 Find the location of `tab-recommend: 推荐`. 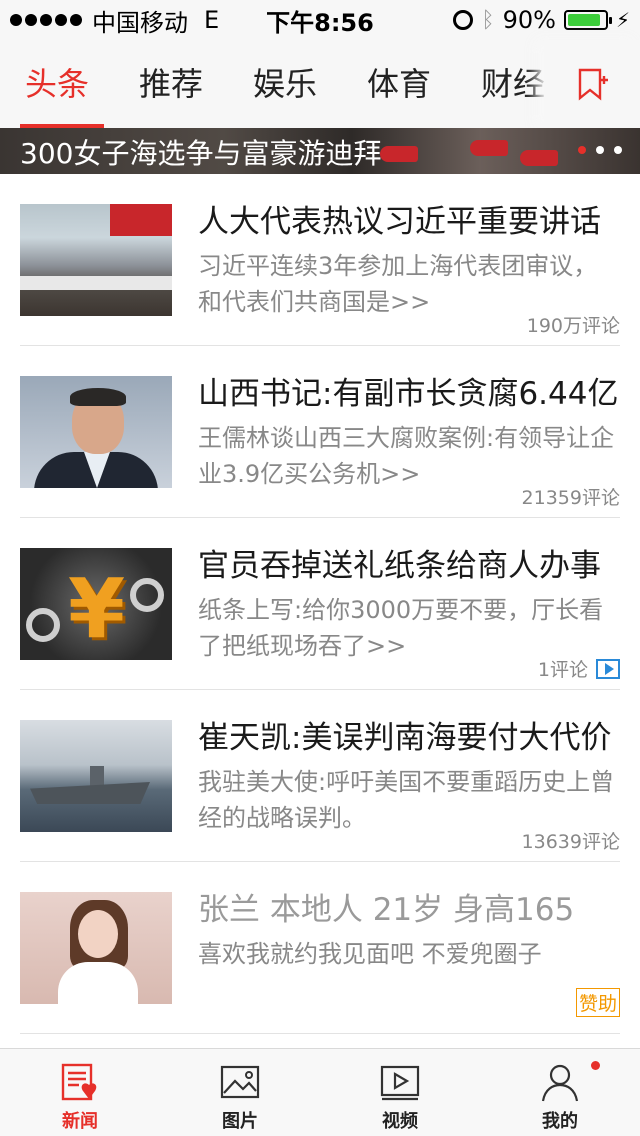

tab-recommend: 推荐 is located at coordinates (171, 84).